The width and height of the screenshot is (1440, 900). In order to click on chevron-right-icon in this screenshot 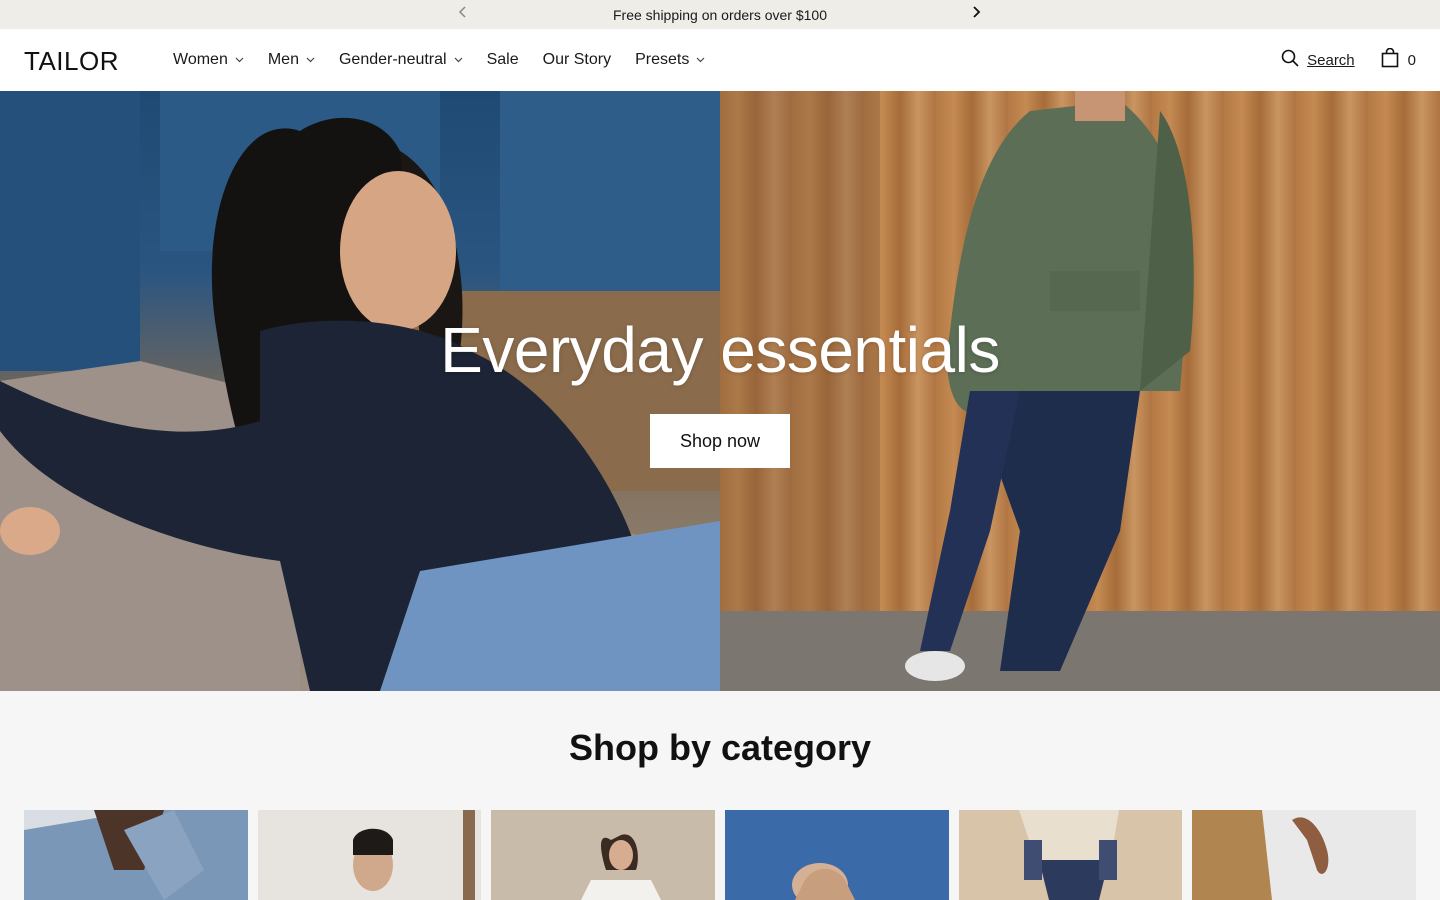, I will do `click(976, 14)`.